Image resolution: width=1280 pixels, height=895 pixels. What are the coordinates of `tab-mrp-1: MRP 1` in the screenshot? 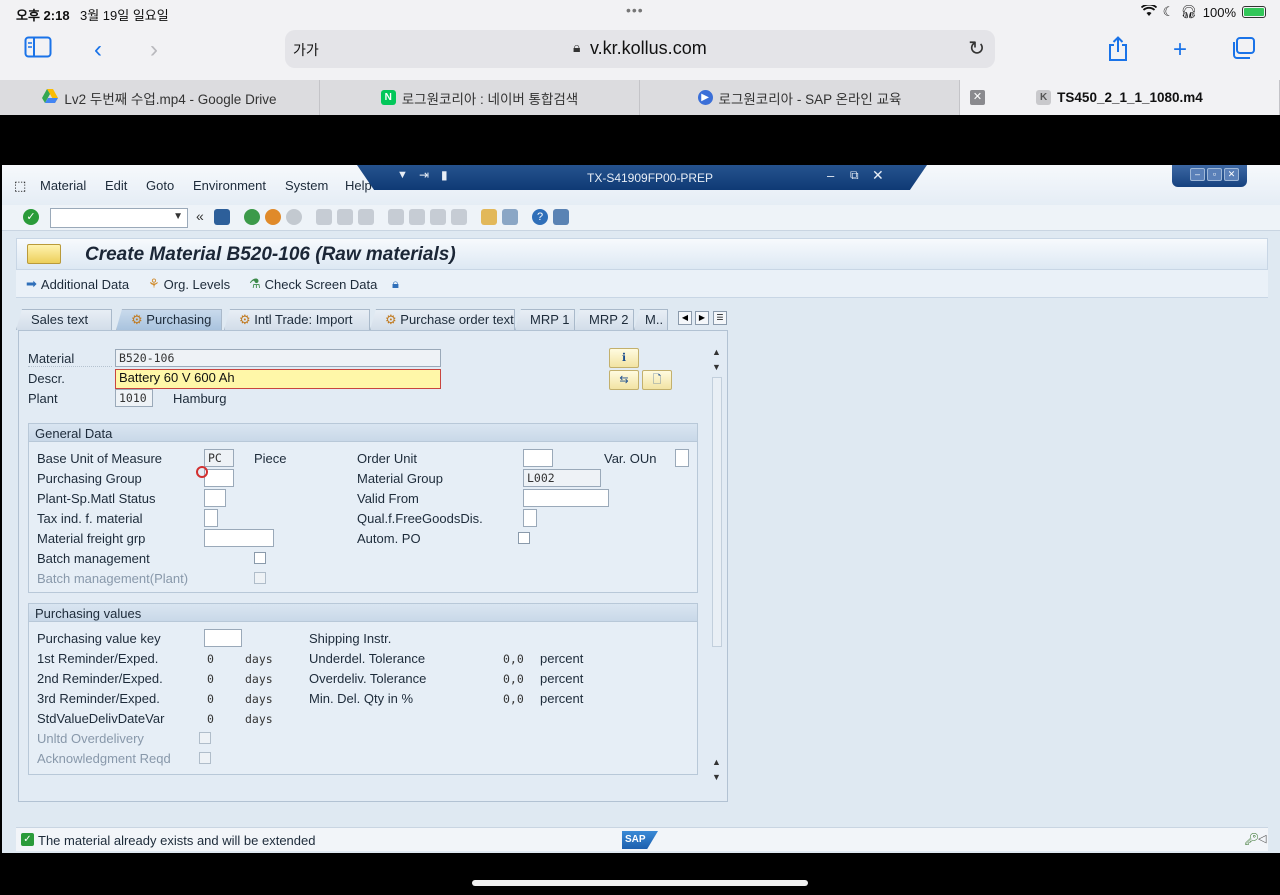 It's located at (545, 319).